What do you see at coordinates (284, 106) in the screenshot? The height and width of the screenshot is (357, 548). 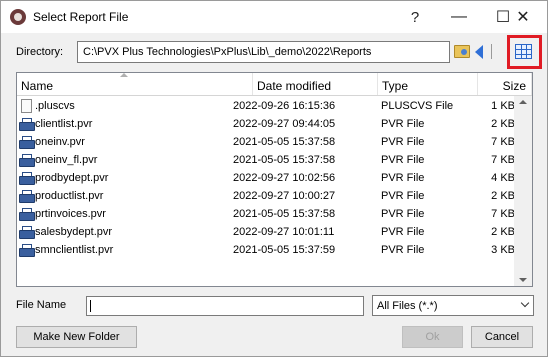 I see `date-cell: 2022-09-26 16:15:36` at bounding box center [284, 106].